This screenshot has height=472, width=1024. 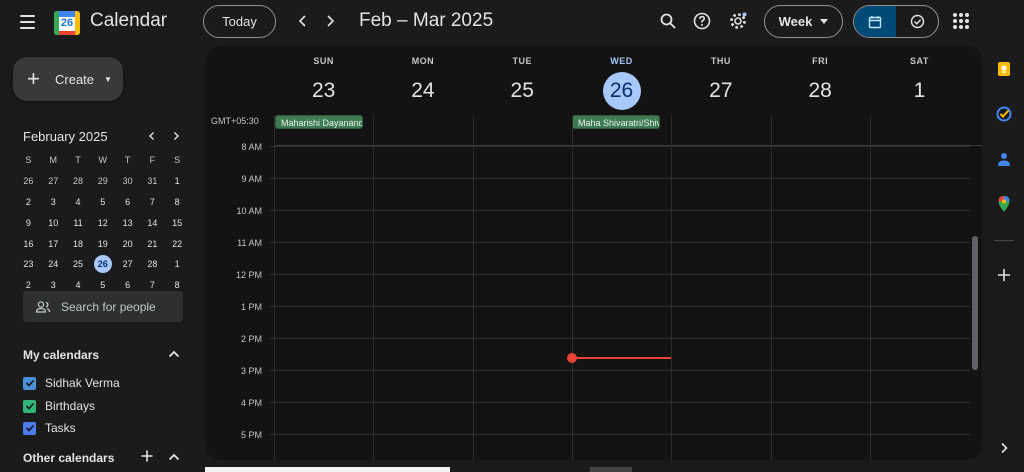 I want to click on mini-day: 10, so click(x=53, y=222).